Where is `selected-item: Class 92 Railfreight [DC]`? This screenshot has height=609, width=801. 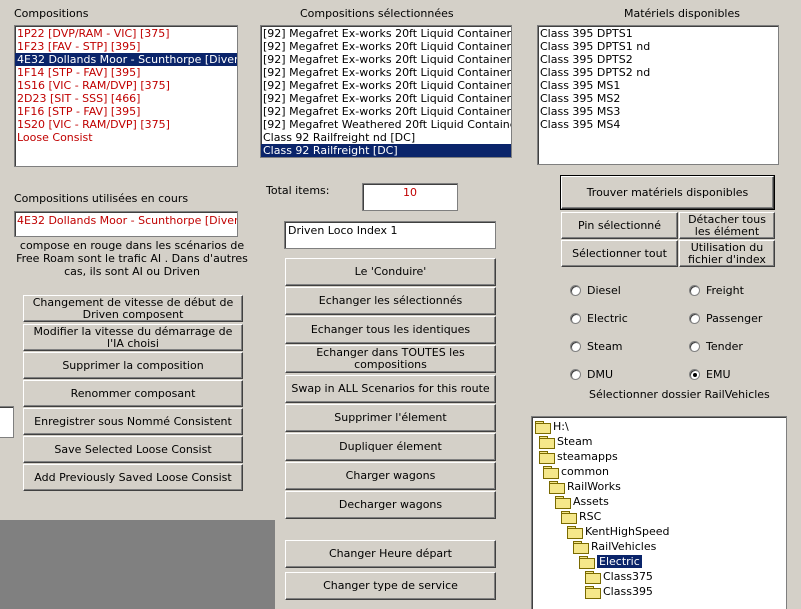
selected-item: Class 92 Railfreight [DC] is located at coordinates (386, 150).